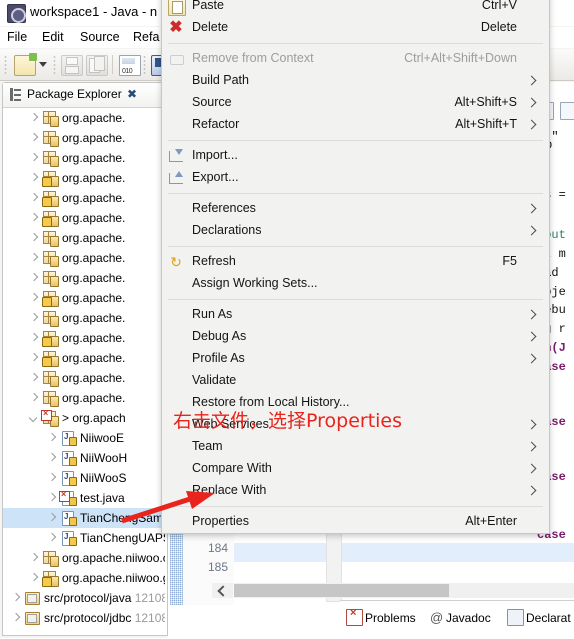 The image size is (574, 639). What do you see at coordinates (355, 8) in the screenshot?
I see `menu-item-paste: Paste Ctrl+V` at bounding box center [355, 8].